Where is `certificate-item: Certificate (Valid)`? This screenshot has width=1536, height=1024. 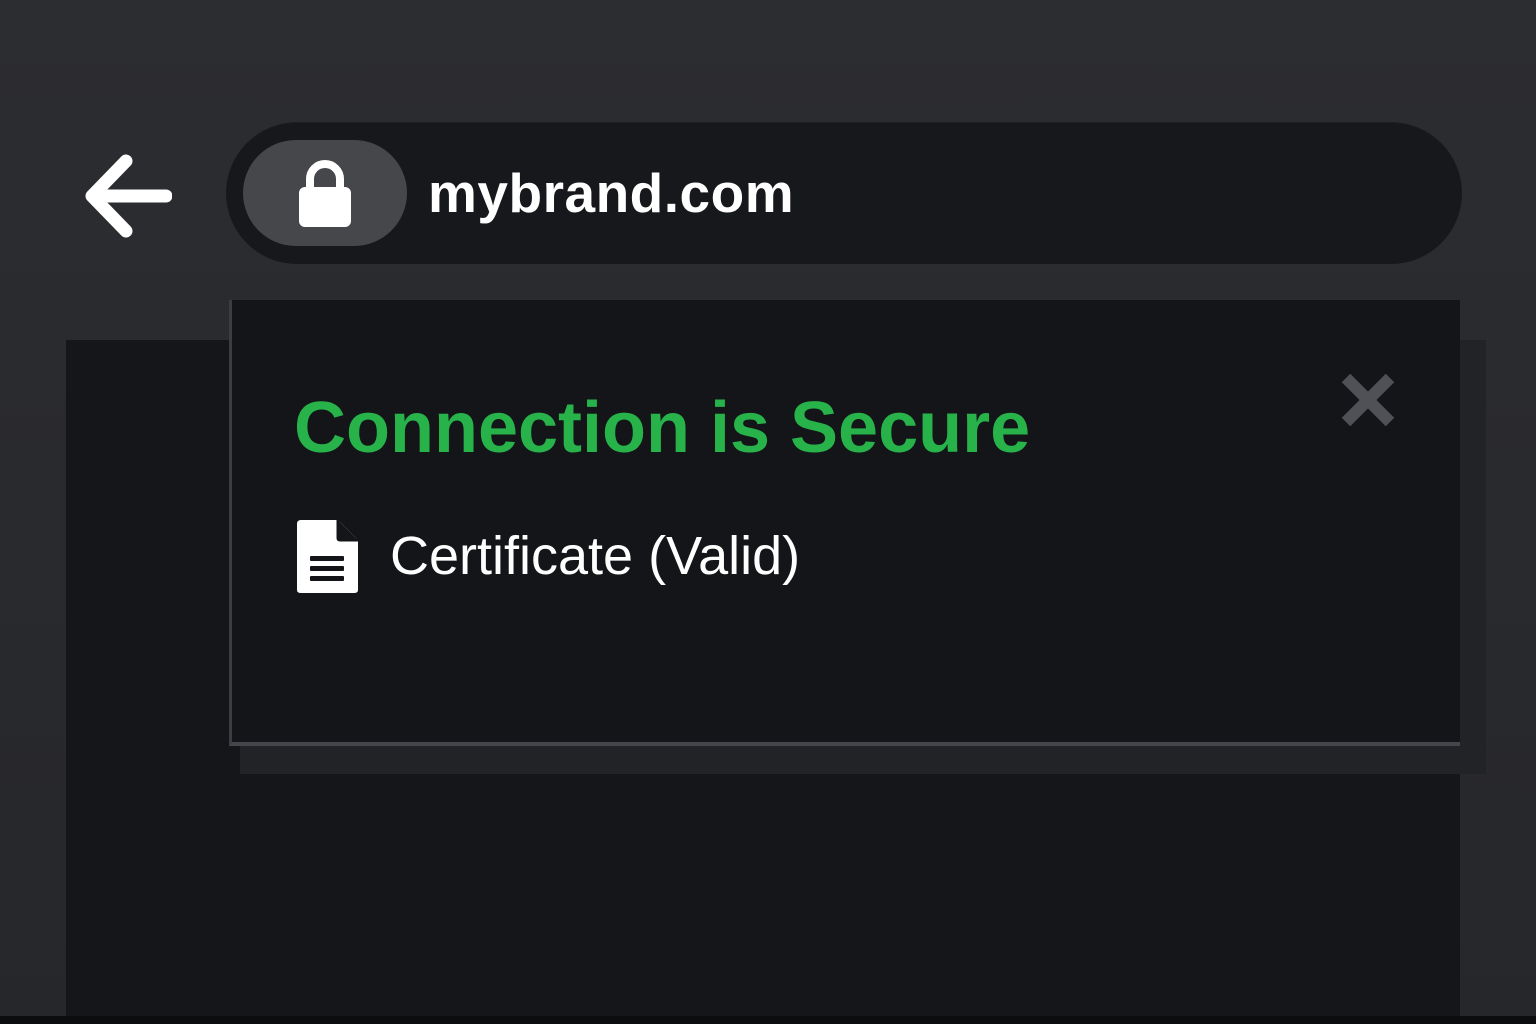
certificate-item: Certificate (Valid) is located at coordinates (547, 556).